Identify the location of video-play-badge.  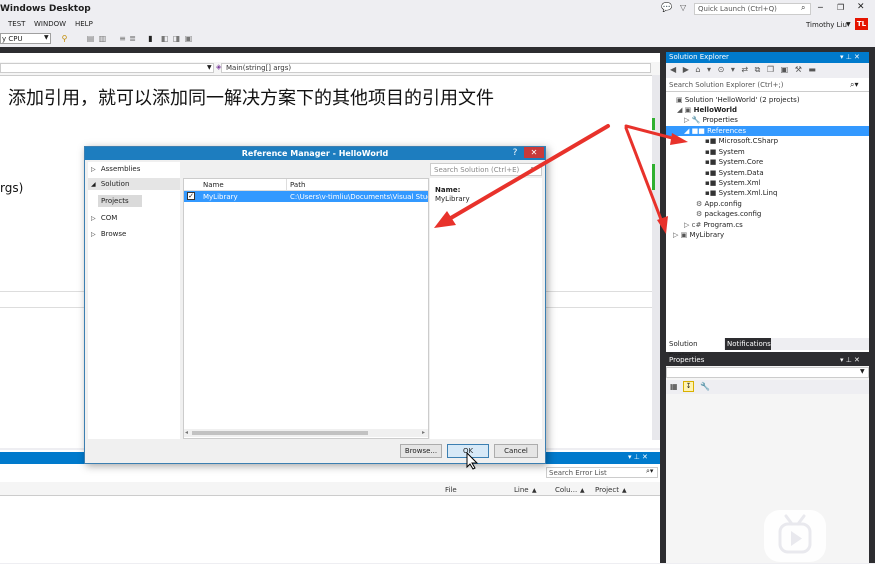
(795, 536).